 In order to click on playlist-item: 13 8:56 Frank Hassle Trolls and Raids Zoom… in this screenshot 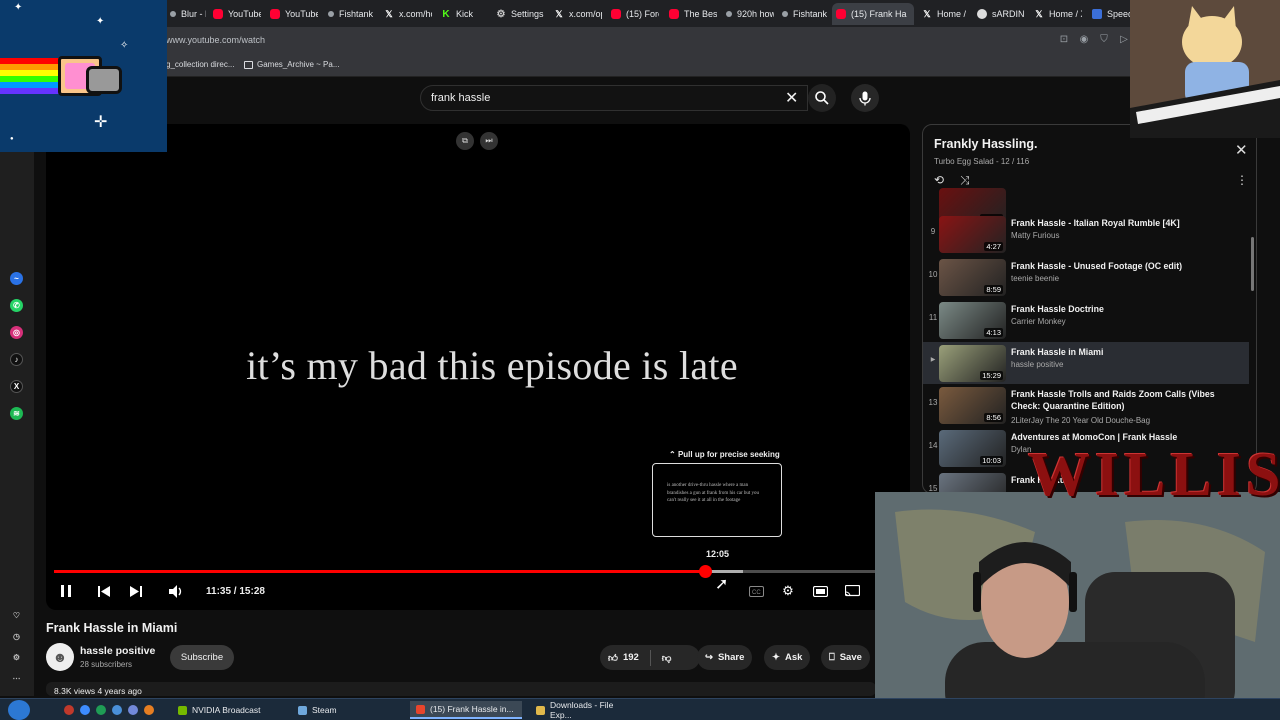, I will do `click(1086, 405)`.